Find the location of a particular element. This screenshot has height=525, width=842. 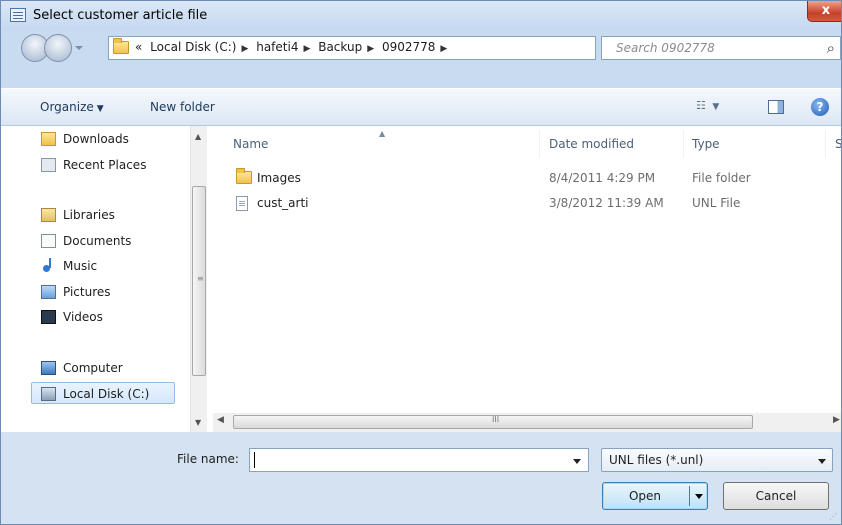

scrollbar-thumb: III is located at coordinates (493, 422).